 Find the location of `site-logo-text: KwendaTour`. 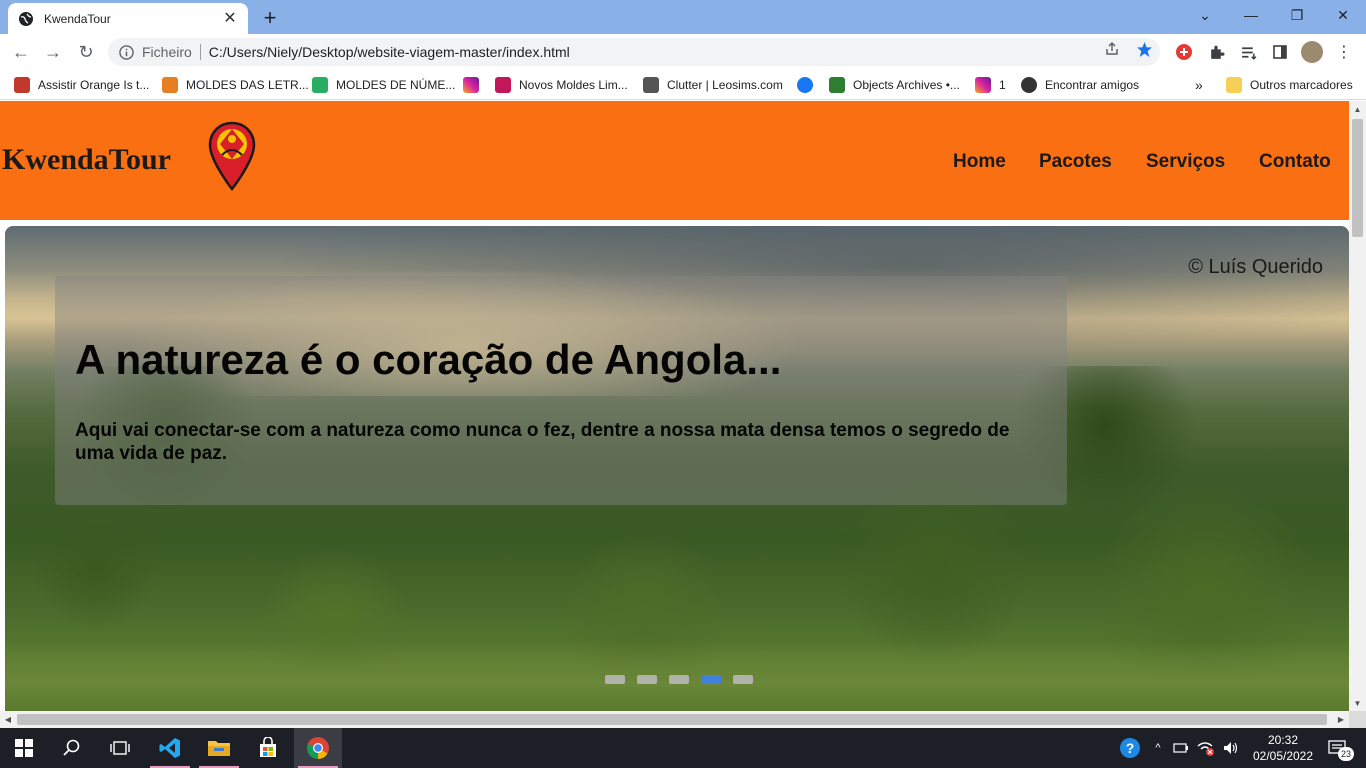

site-logo-text: KwendaTour is located at coordinates (86, 160).